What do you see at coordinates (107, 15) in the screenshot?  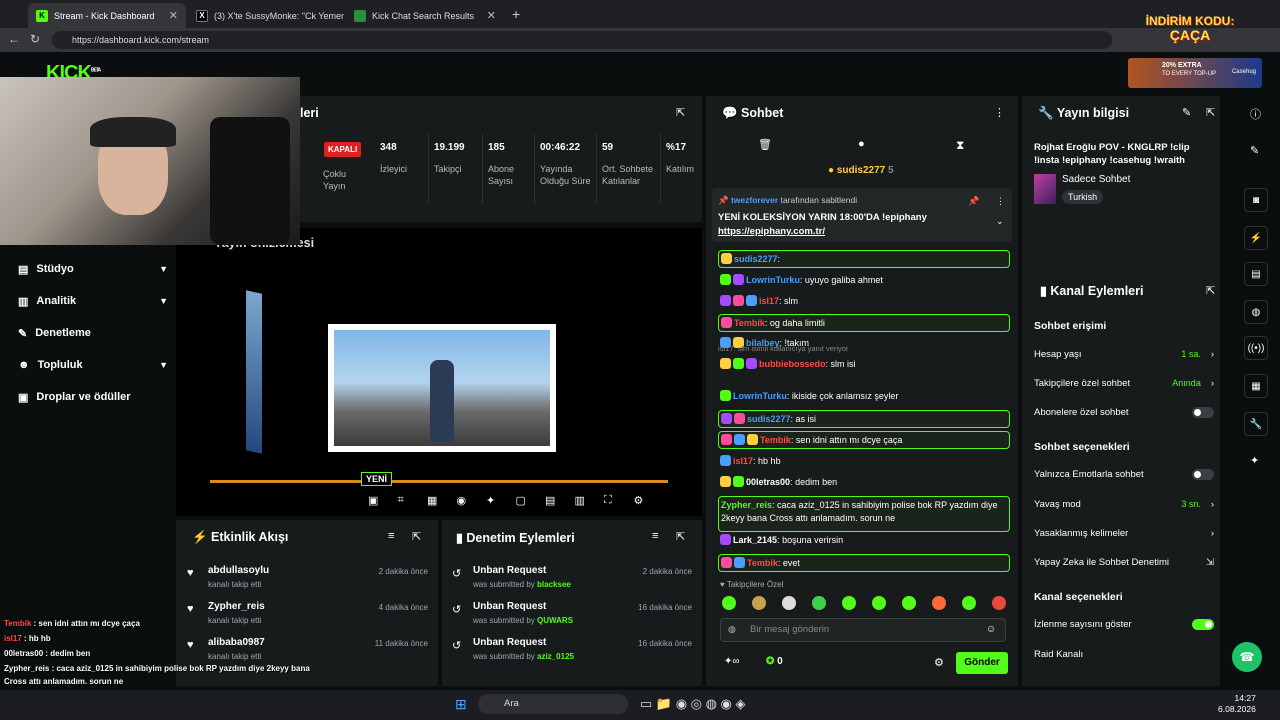 I see `tab-kick-dashboard: K Stream - Kick Dashboard ✕` at bounding box center [107, 15].